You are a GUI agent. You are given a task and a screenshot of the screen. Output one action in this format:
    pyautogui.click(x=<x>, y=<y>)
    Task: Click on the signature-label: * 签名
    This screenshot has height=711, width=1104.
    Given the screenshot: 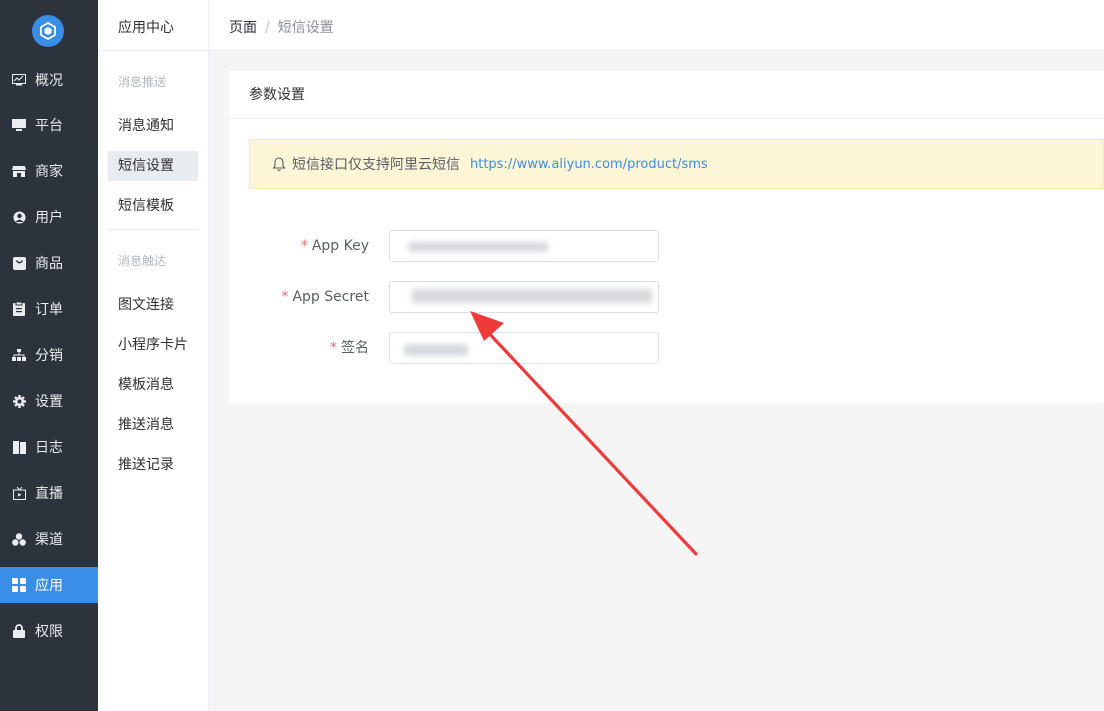 What is the action you would take?
    pyautogui.click(x=349, y=348)
    